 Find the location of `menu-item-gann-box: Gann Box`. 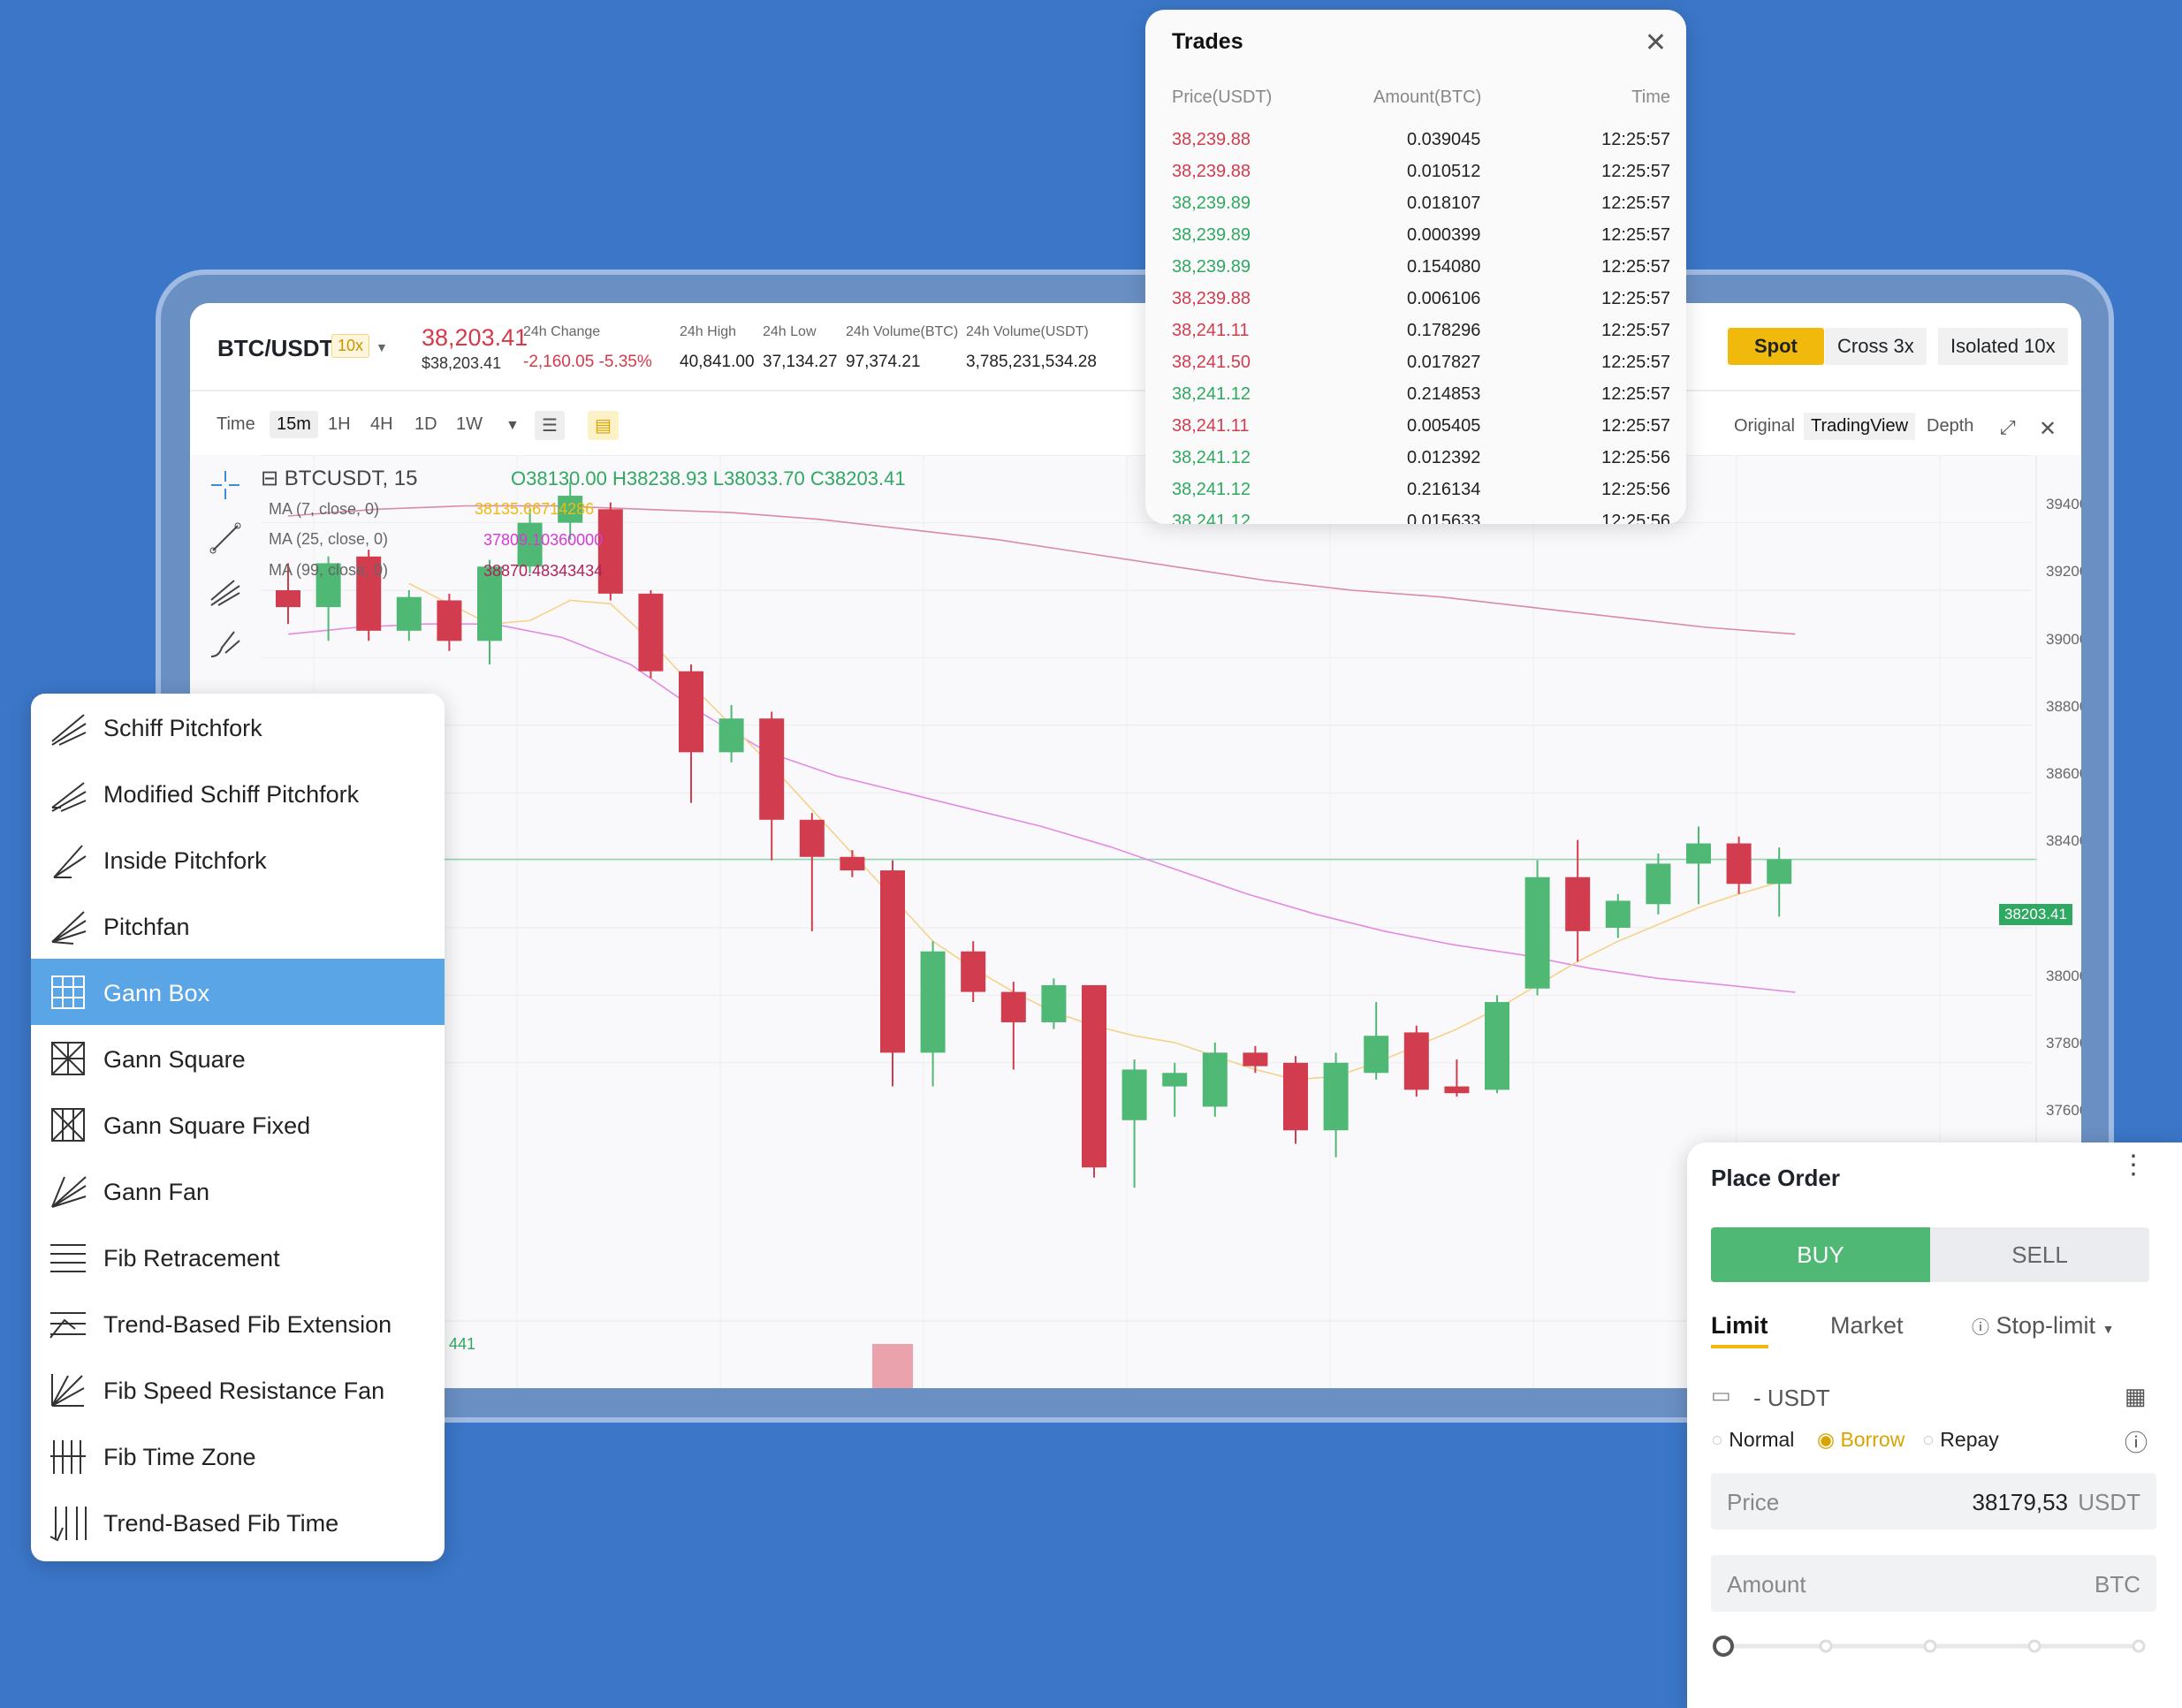

menu-item-gann-box: Gann Box is located at coordinates (238, 992).